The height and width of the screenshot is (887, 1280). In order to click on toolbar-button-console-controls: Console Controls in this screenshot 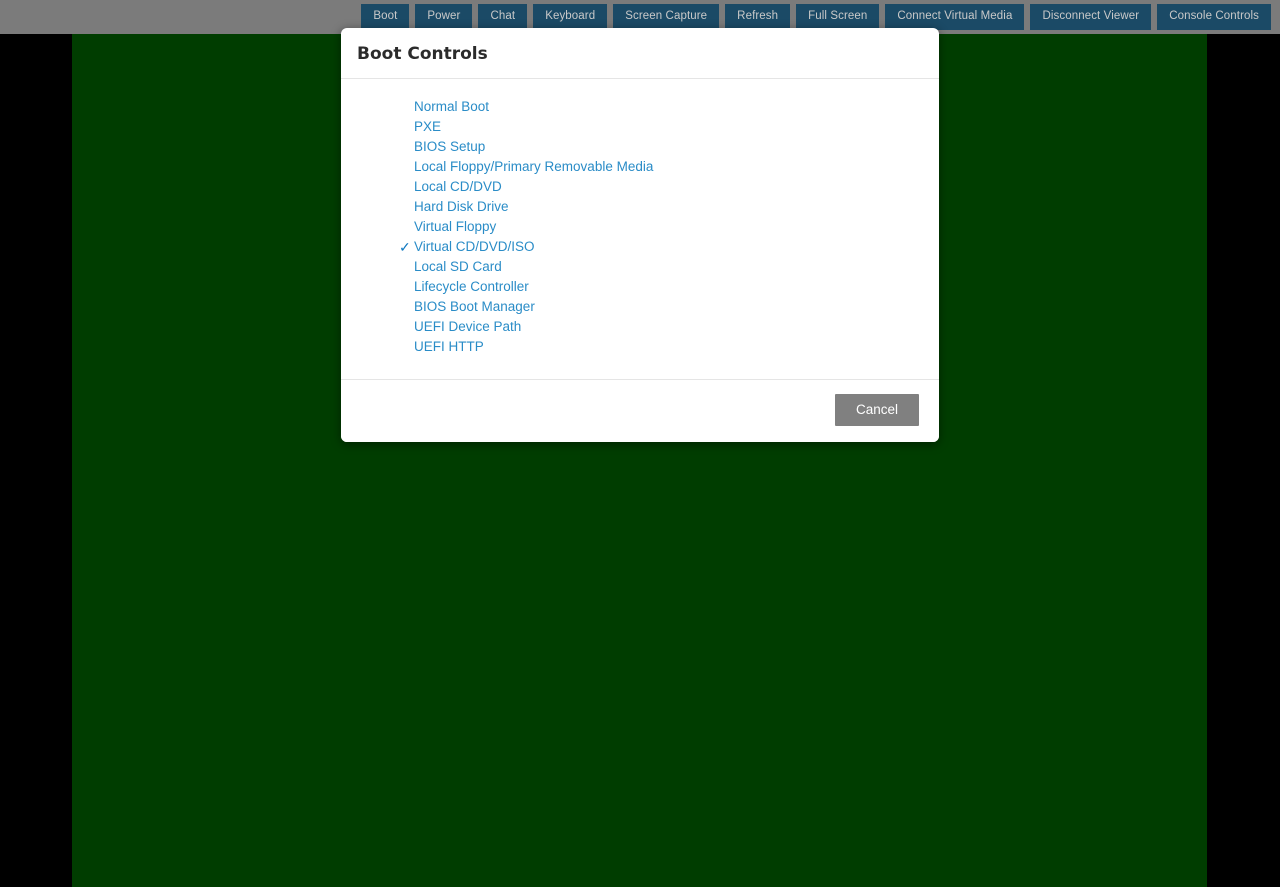, I will do `click(1214, 17)`.